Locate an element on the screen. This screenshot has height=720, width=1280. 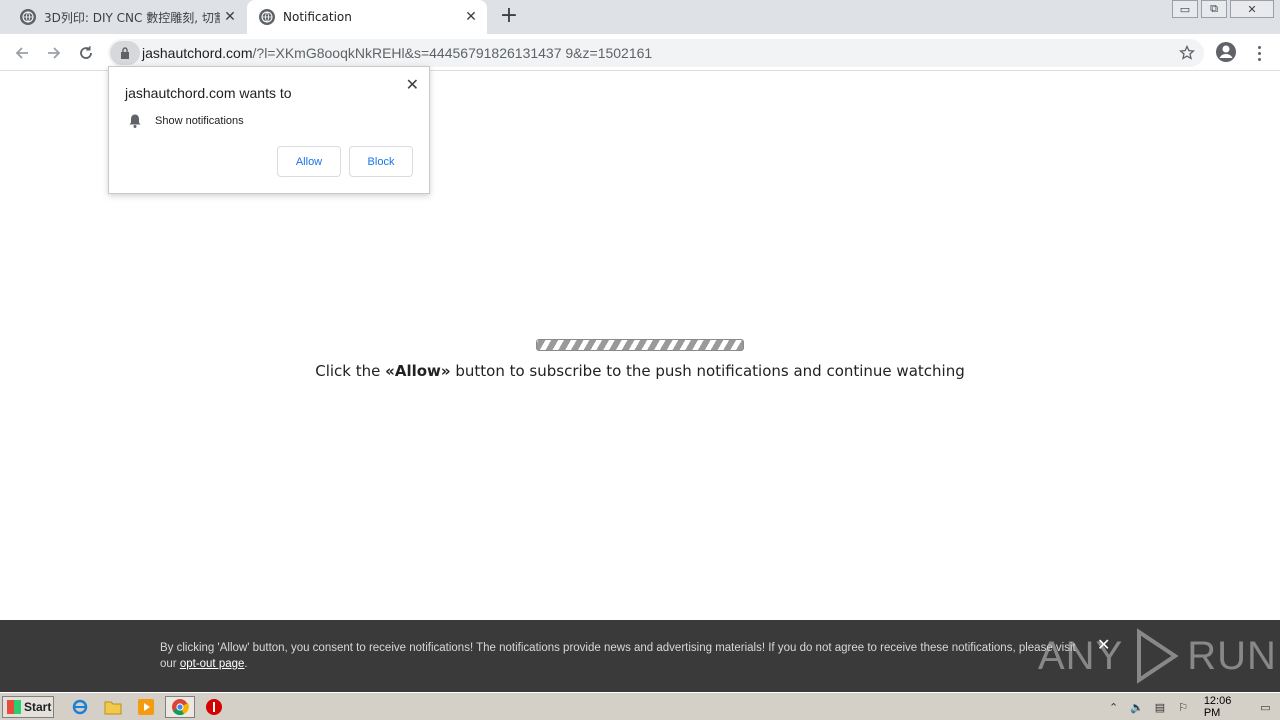
play-logo-icon is located at coordinates (1158, 656).